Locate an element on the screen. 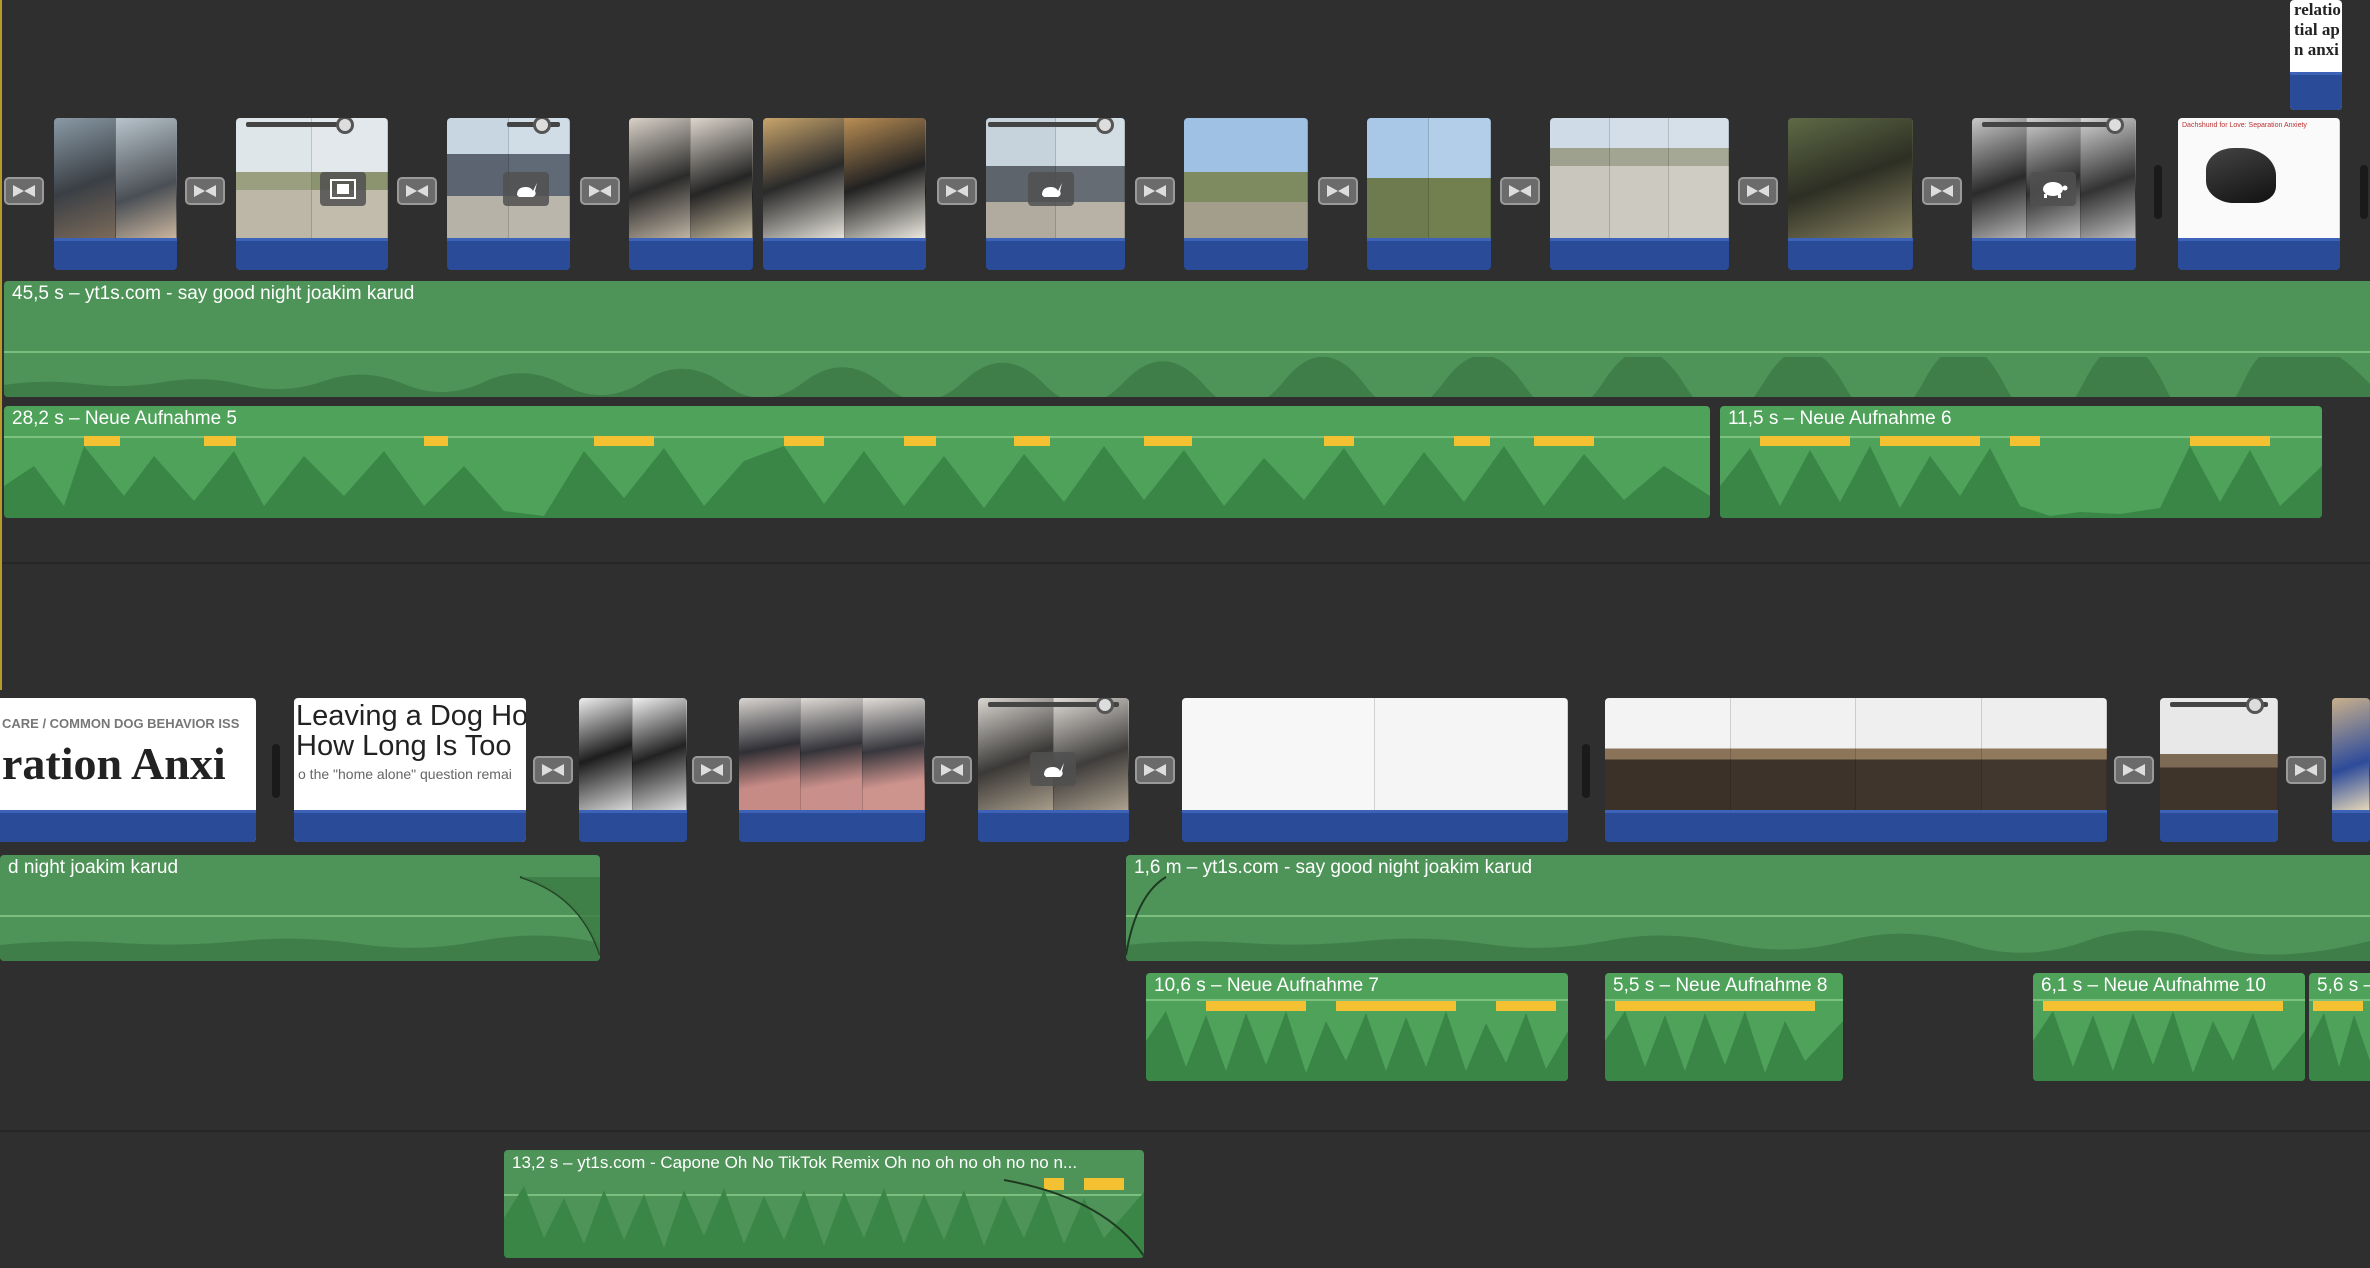  turtle-icon is located at coordinates (2055, 190).